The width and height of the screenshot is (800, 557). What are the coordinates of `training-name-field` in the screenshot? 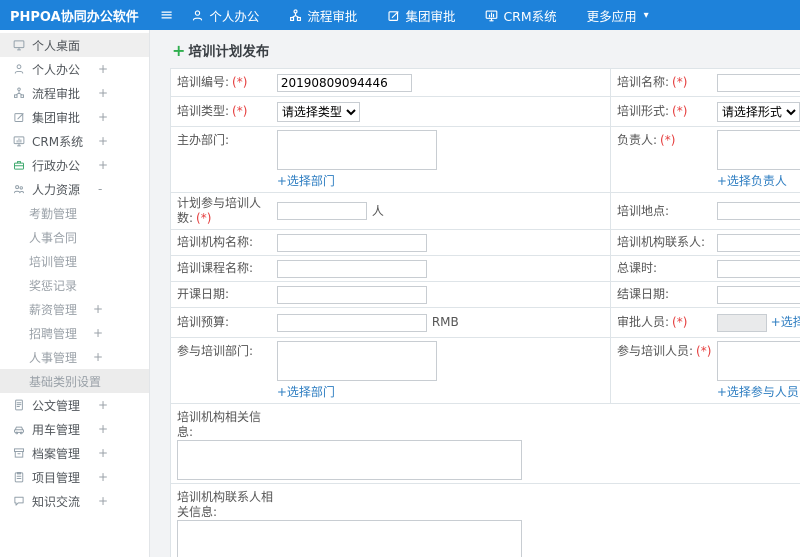 It's located at (758, 82).